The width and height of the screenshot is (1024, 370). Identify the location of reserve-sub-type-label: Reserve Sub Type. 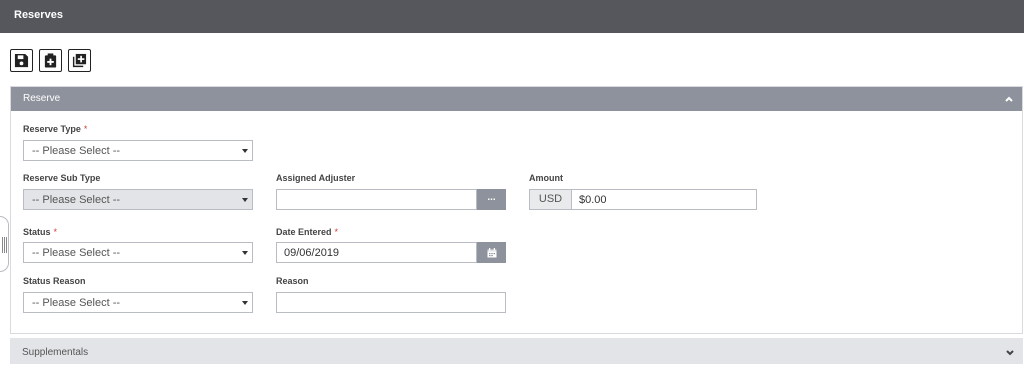
(61, 178).